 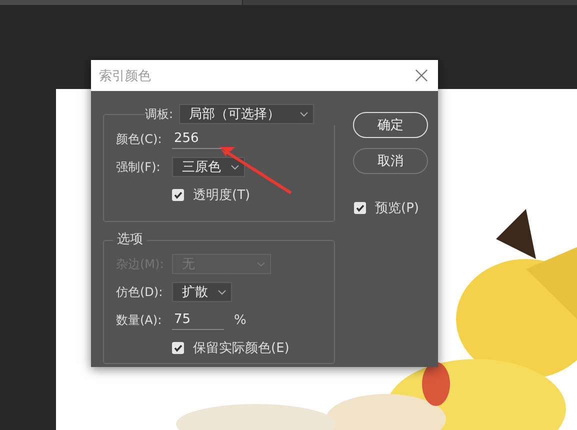 What do you see at coordinates (397, 208) in the screenshot?
I see `checkbox-label: 预览(P)` at bounding box center [397, 208].